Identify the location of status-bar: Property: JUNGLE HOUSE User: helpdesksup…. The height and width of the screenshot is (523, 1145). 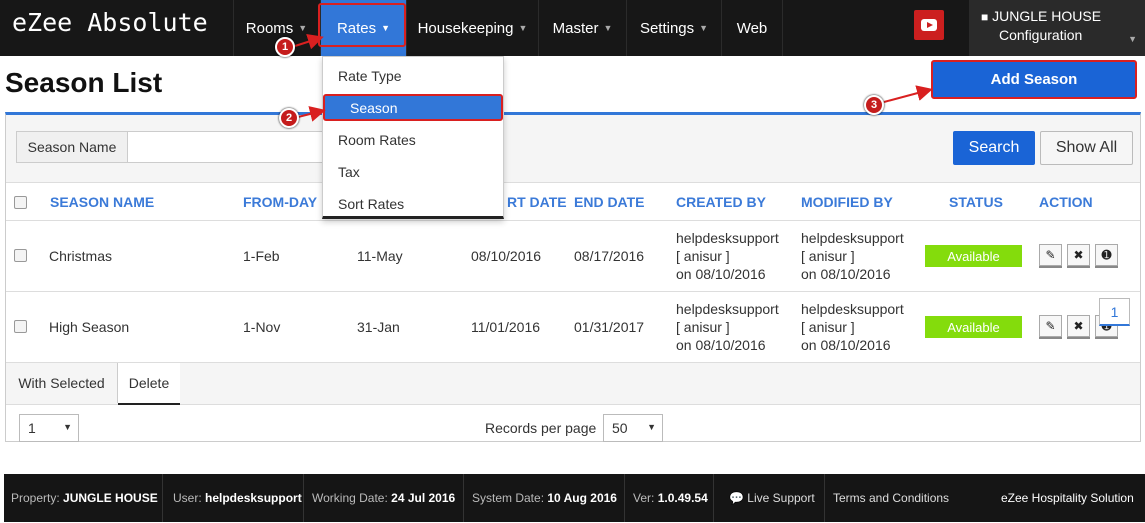
(574, 498).